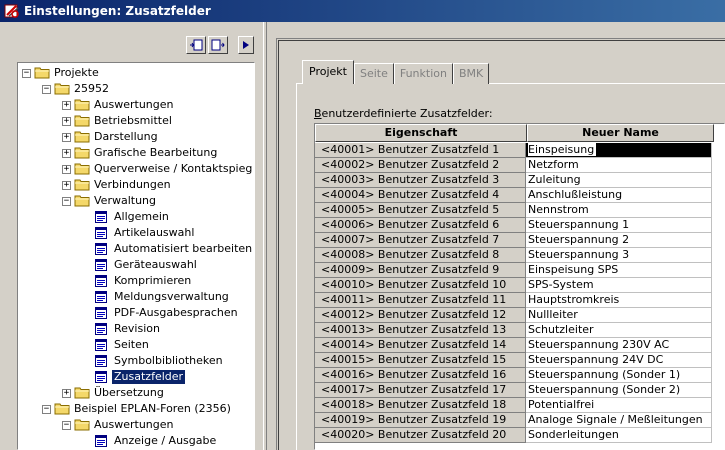 The height and width of the screenshot is (450, 725). What do you see at coordinates (619, 195) in the screenshot?
I see `new-name-cell: Anschlußleistung` at bounding box center [619, 195].